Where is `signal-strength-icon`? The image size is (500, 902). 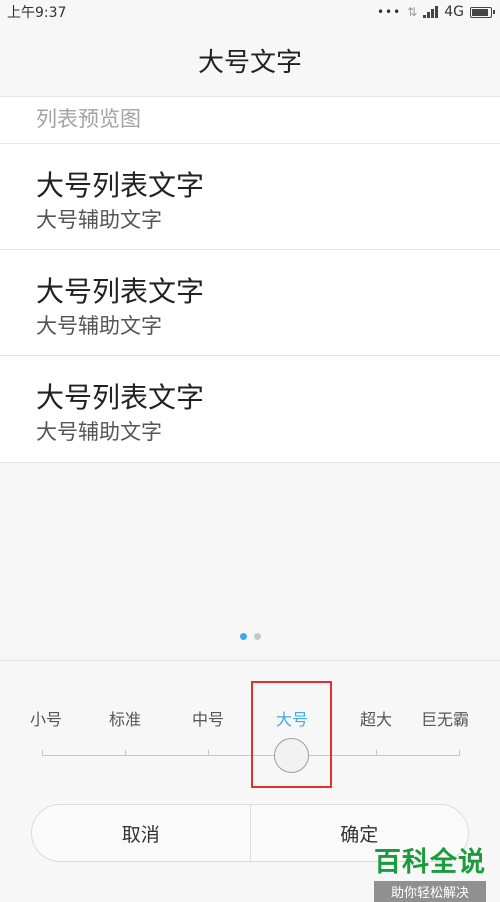
signal-strength-icon is located at coordinates (431, 12).